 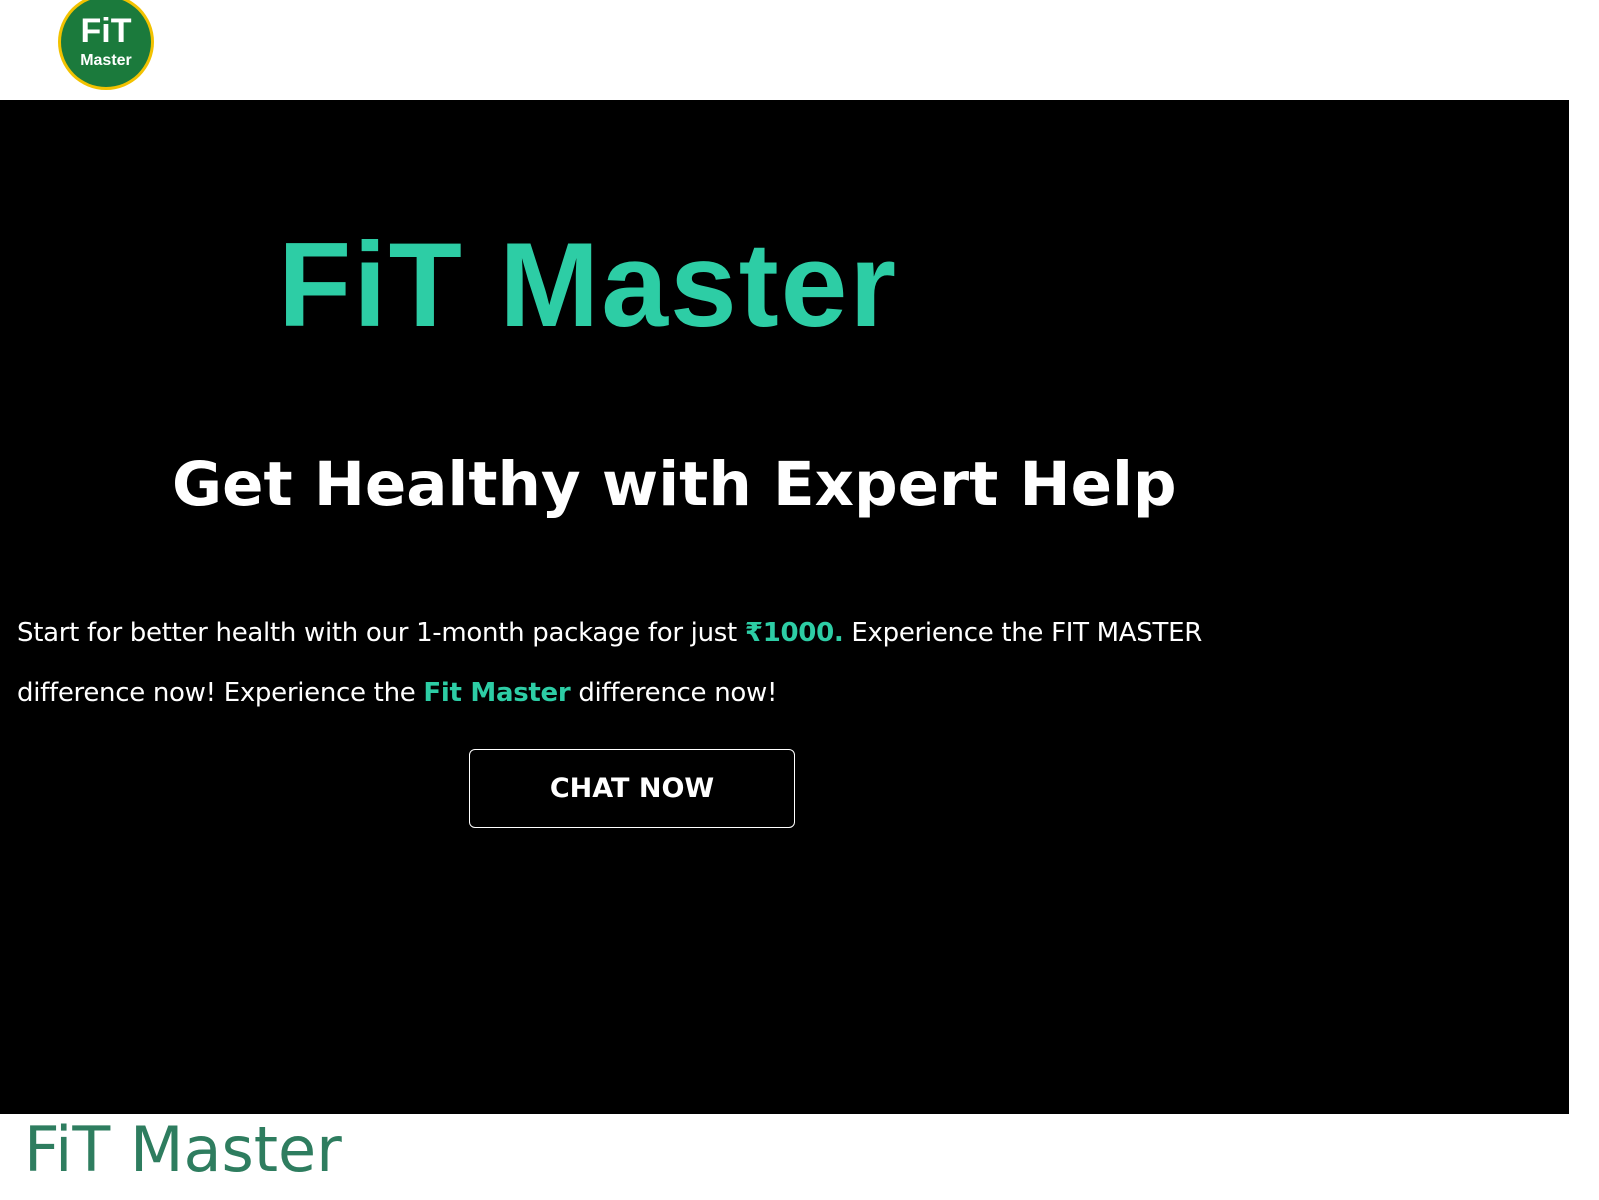 I want to click on logo-text-bottom: Master, so click(x=106, y=60).